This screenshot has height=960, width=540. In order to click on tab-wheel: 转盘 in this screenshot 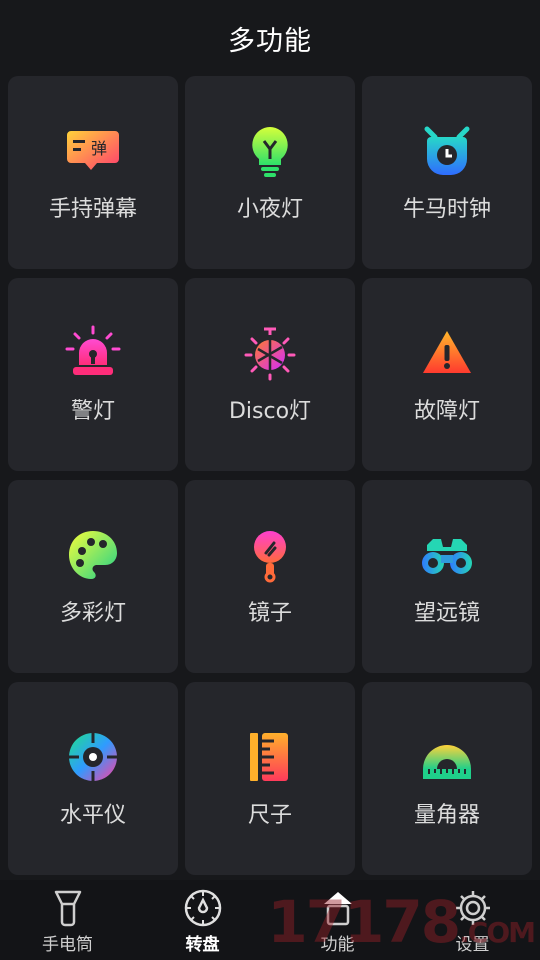, I will do `click(202, 920)`.